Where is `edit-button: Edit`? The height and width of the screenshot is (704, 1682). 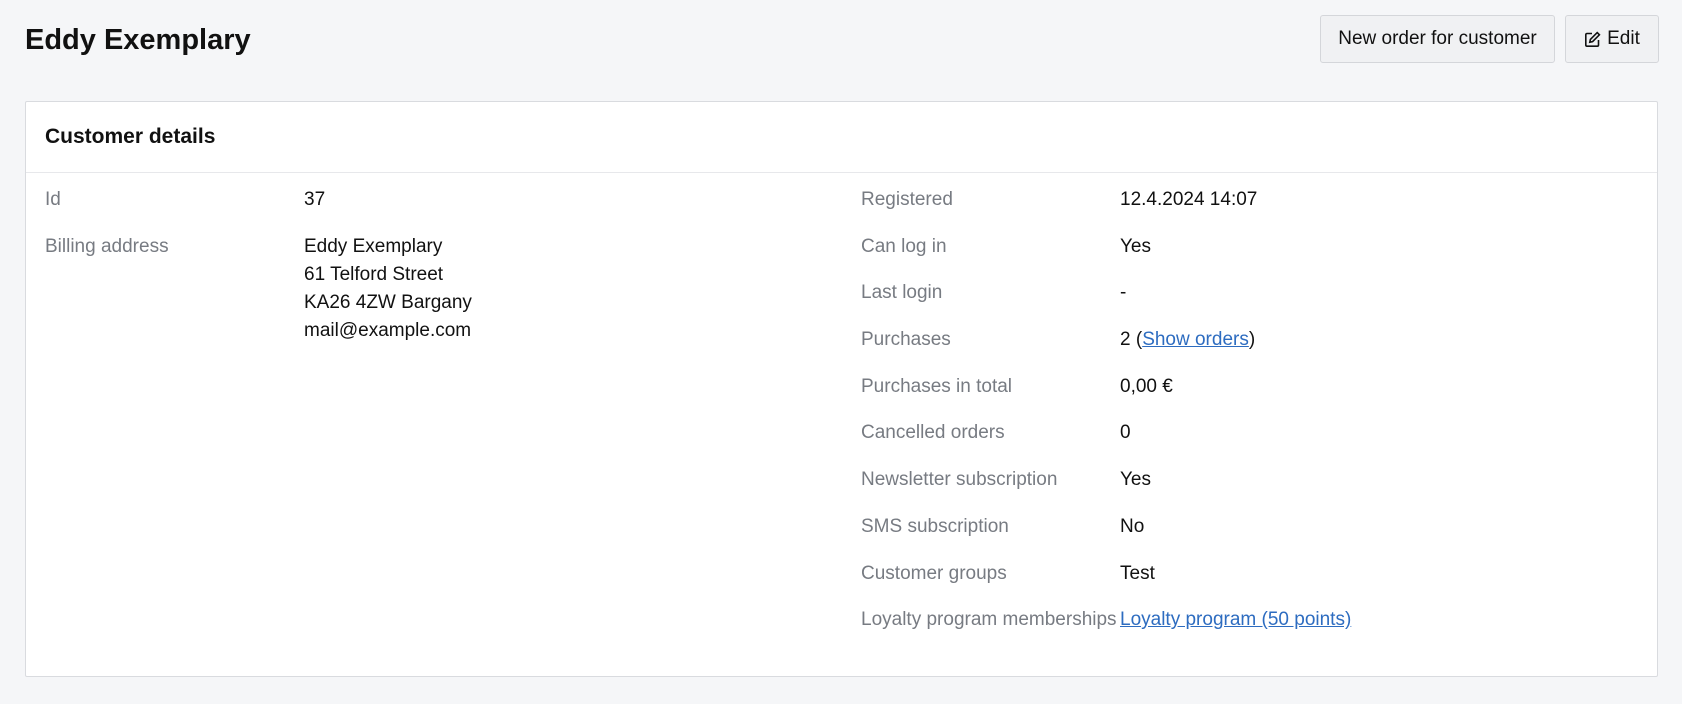 edit-button: Edit is located at coordinates (1612, 39).